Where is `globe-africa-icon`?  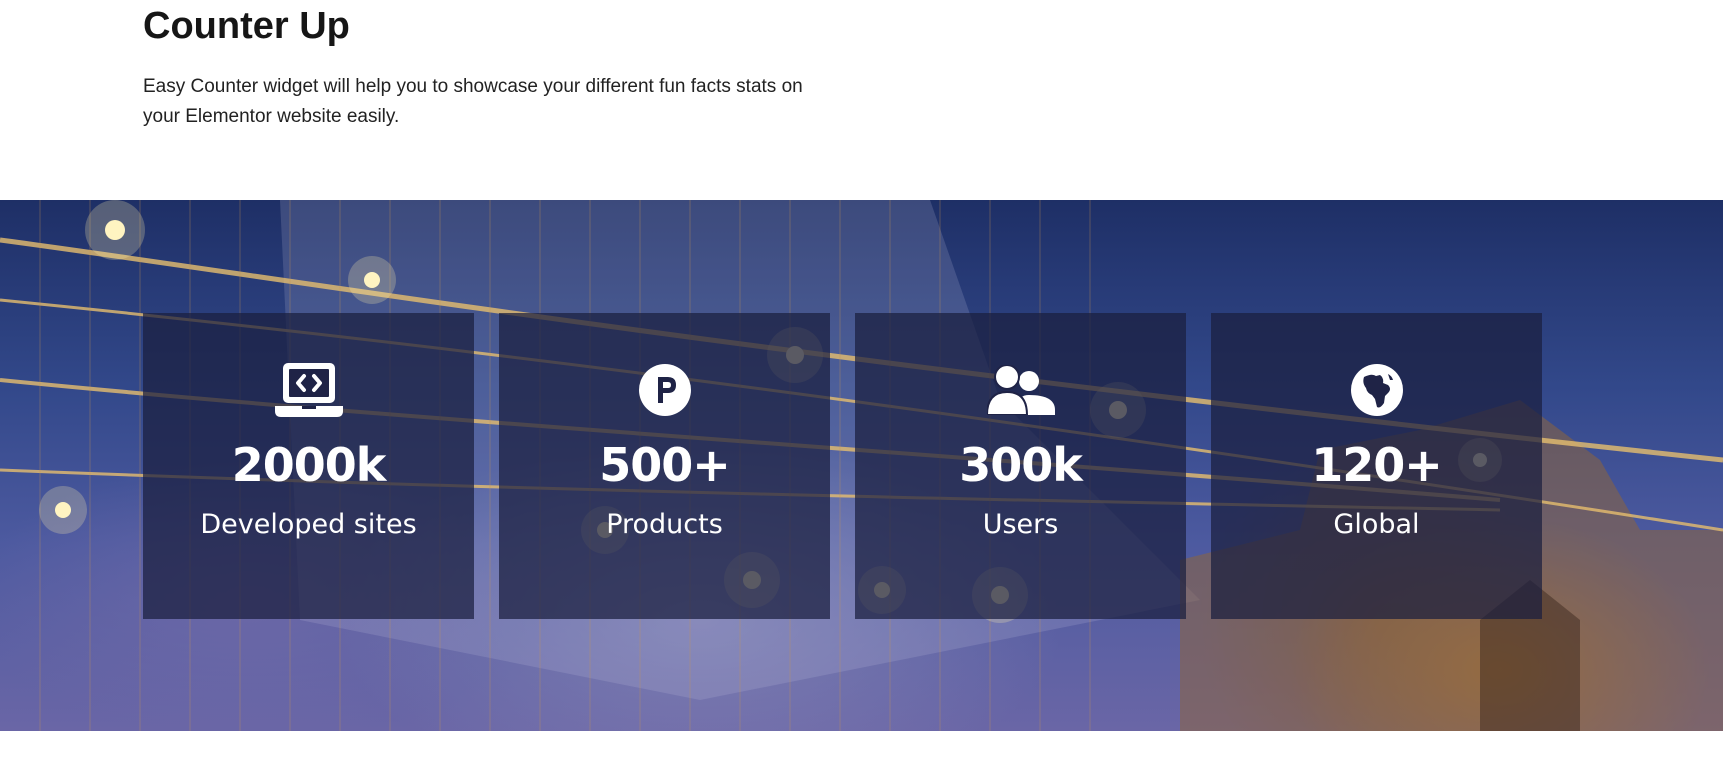 globe-africa-icon is located at coordinates (1377, 390).